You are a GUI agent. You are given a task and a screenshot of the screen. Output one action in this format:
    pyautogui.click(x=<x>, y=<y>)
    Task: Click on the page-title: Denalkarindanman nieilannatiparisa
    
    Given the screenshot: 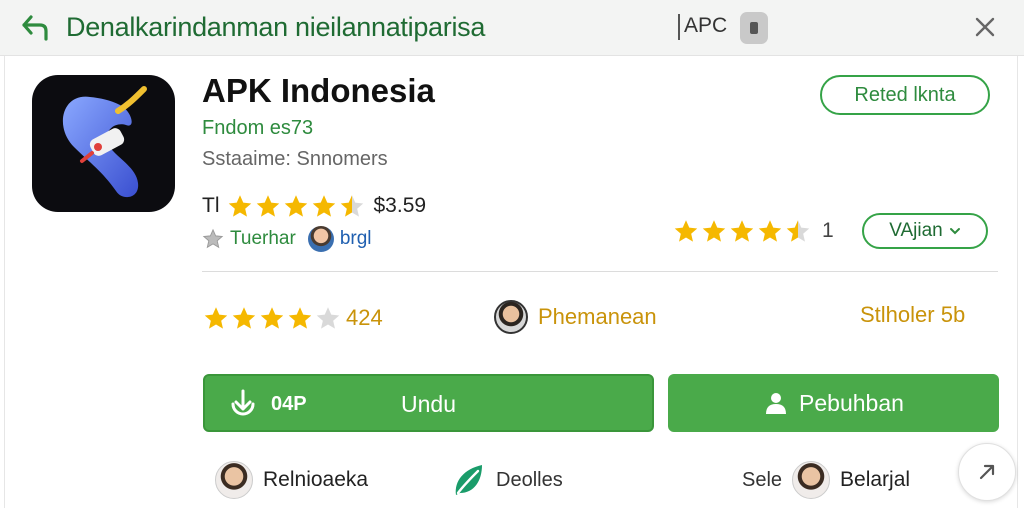 What is the action you would take?
    pyautogui.click(x=276, y=27)
    